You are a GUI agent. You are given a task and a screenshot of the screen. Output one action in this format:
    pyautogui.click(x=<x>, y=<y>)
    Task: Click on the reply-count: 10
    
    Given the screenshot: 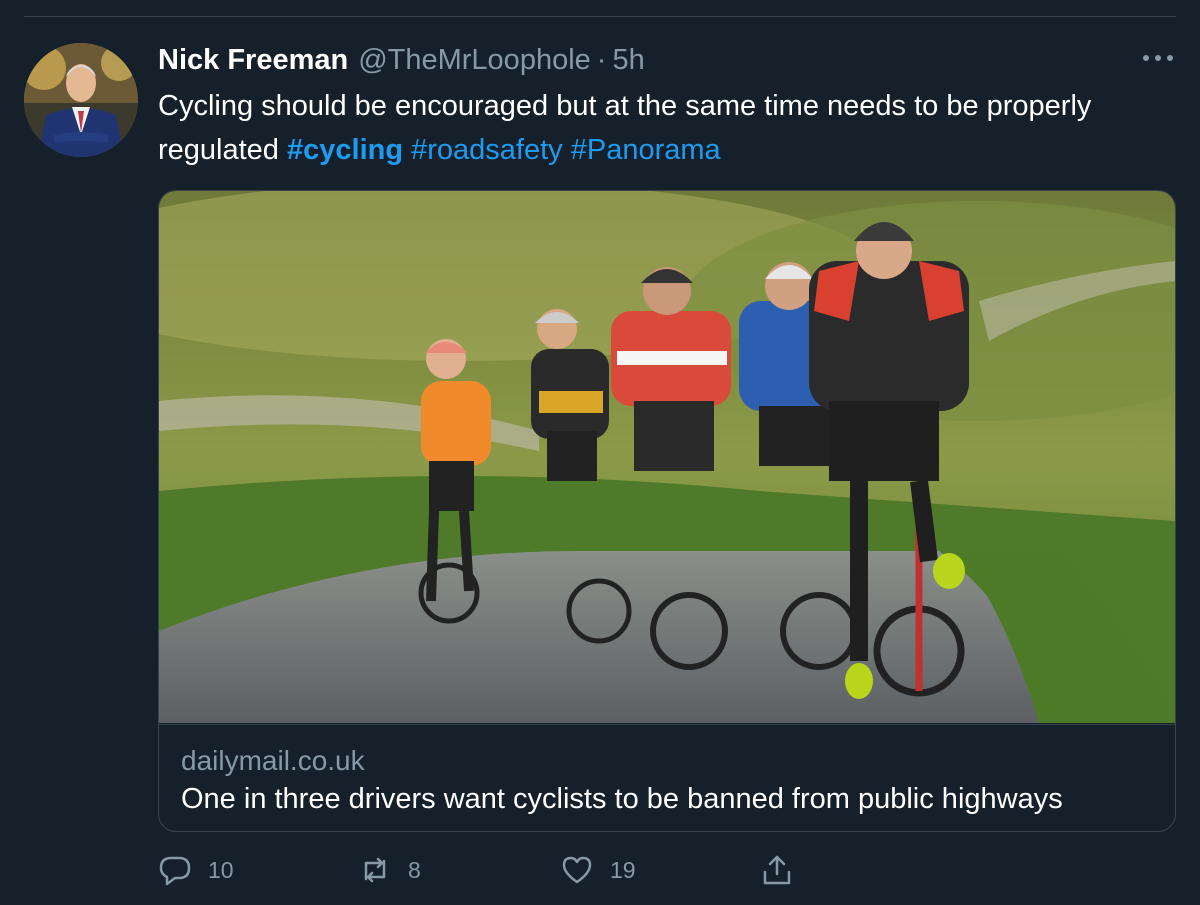 What is the action you would take?
    pyautogui.click(x=221, y=869)
    